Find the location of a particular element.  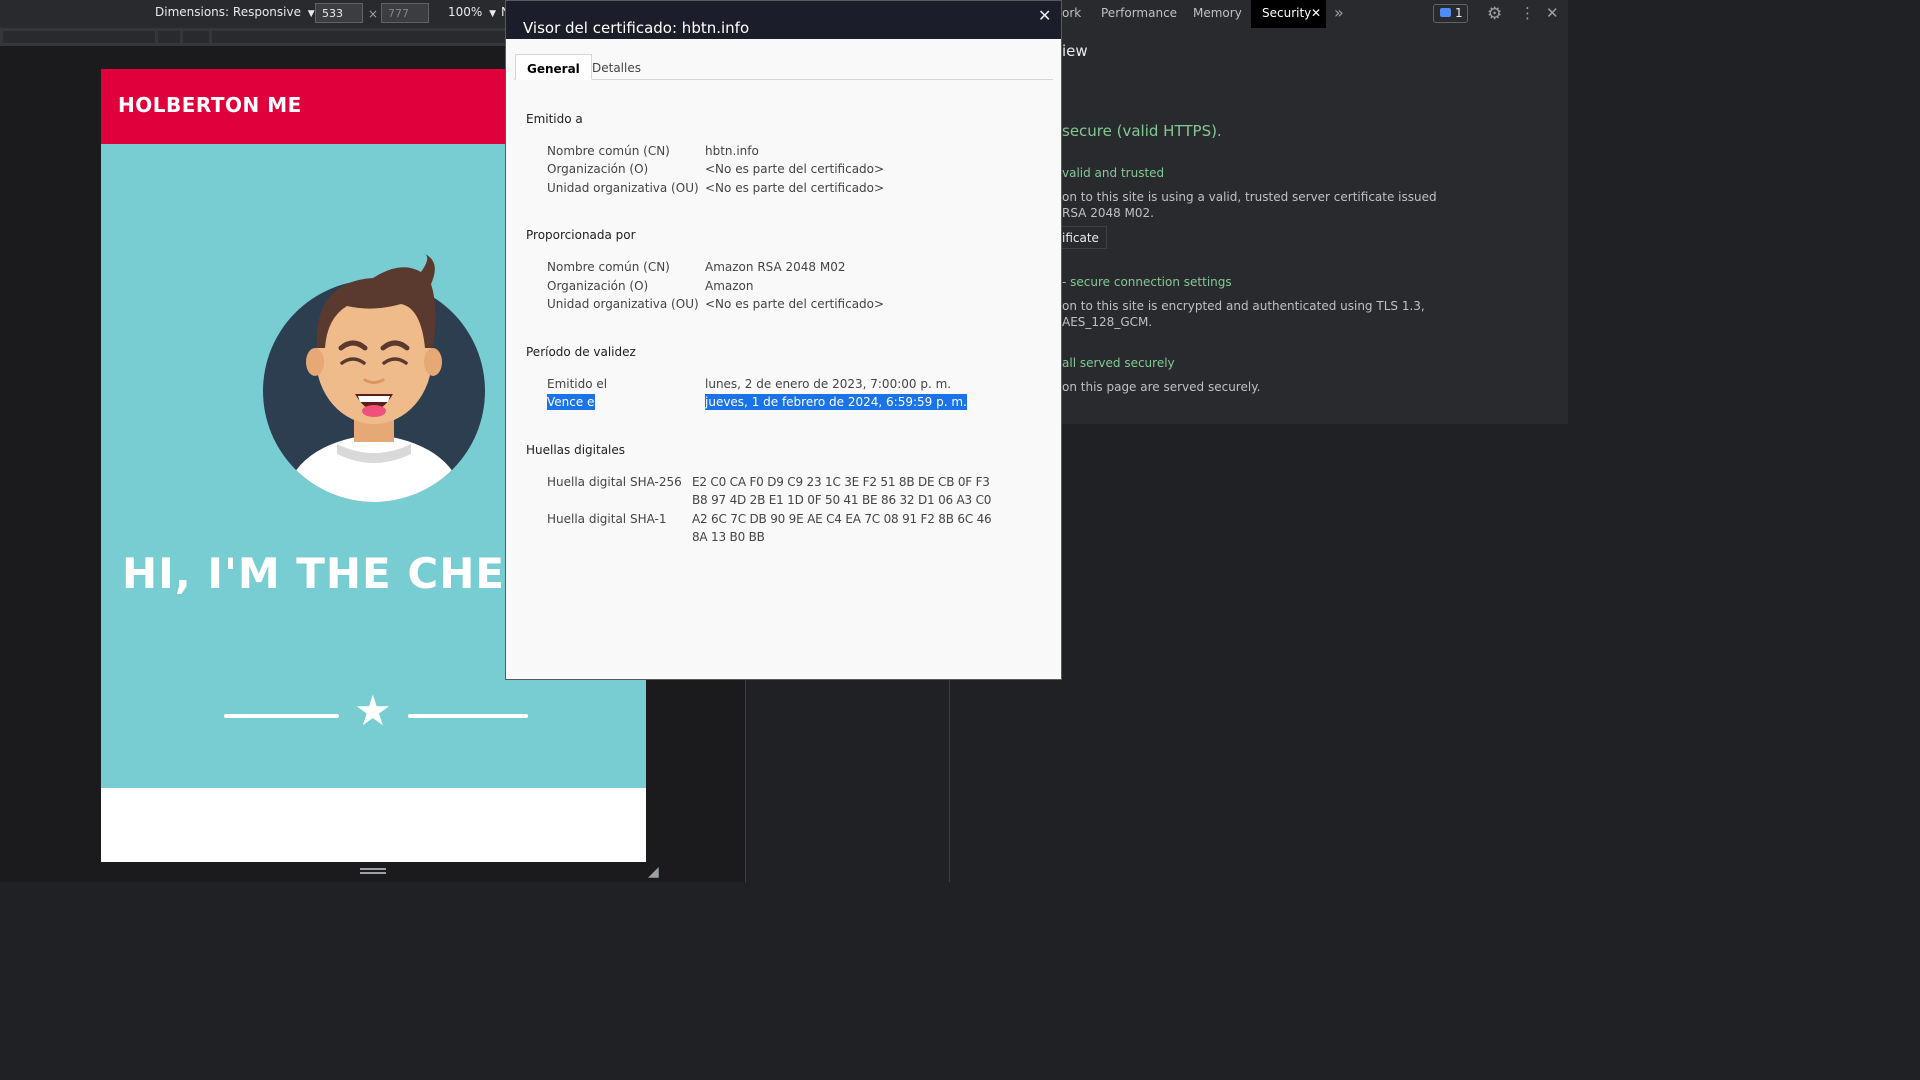

tab-network: ork is located at coordinates (1071, 13).